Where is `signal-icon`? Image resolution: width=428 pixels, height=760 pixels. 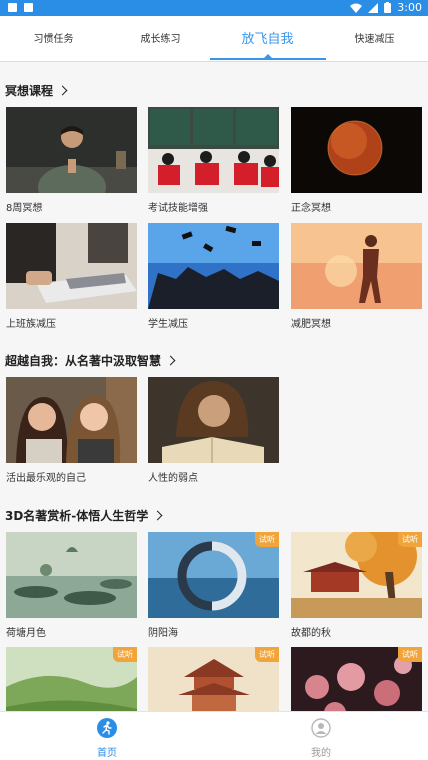
signal-icon is located at coordinates (373, 7).